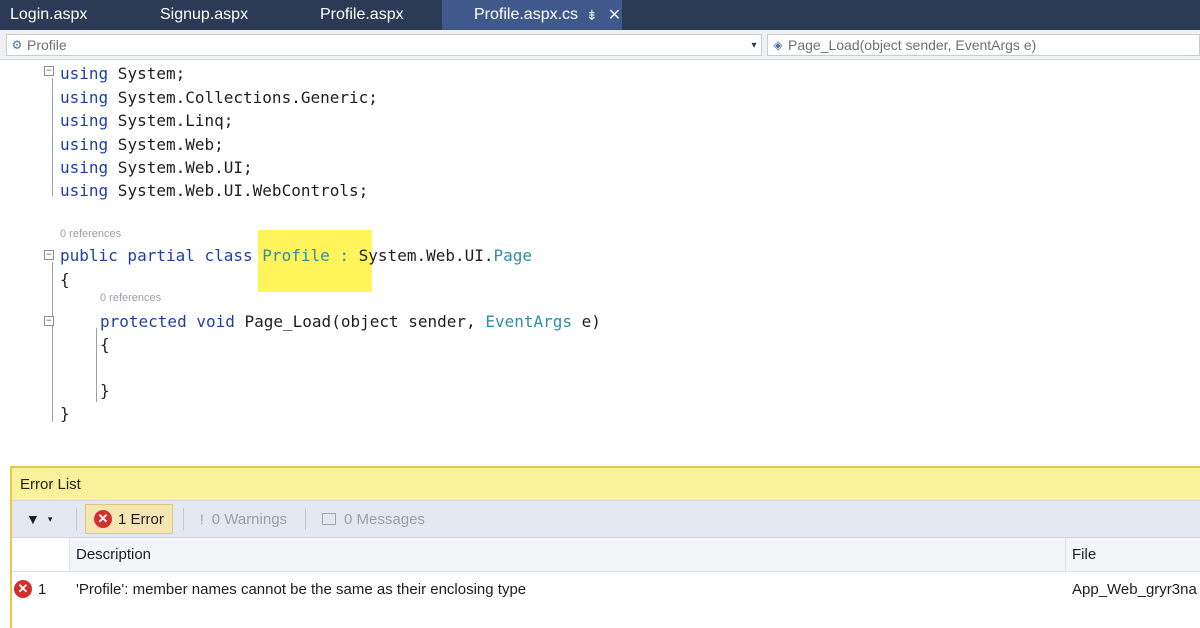 This screenshot has width=1200, height=628. What do you see at coordinates (384, 45) in the screenshot?
I see `class-selector-dropdown: ⚙ Profile ▾` at bounding box center [384, 45].